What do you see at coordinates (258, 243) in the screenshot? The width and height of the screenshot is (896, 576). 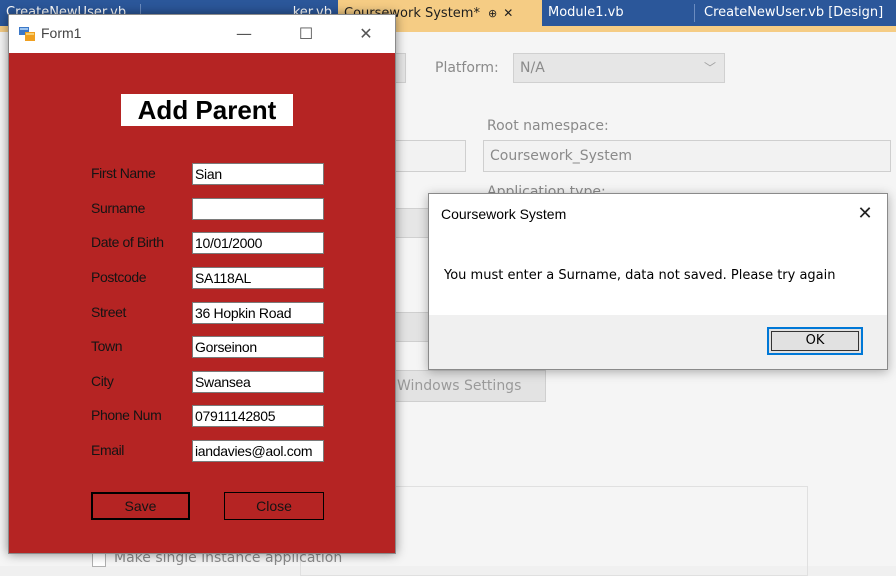 I see `date-of-birth-field: 10/01/2000` at bounding box center [258, 243].